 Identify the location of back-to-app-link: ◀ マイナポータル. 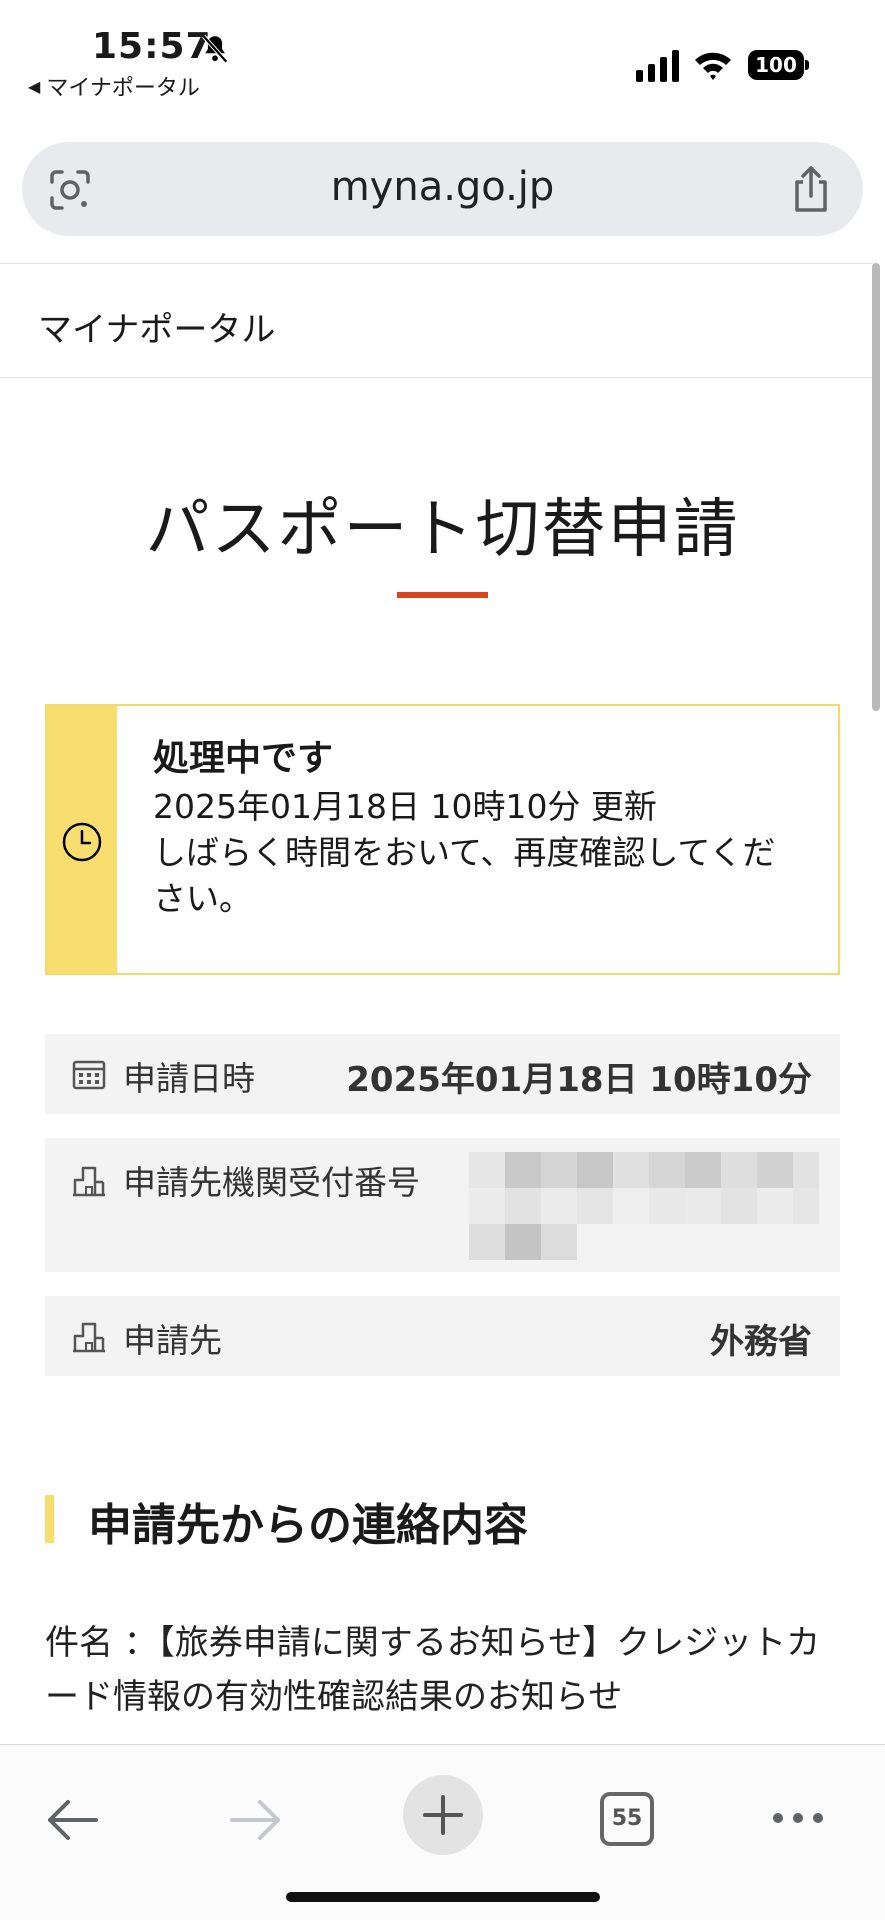
(114, 86).